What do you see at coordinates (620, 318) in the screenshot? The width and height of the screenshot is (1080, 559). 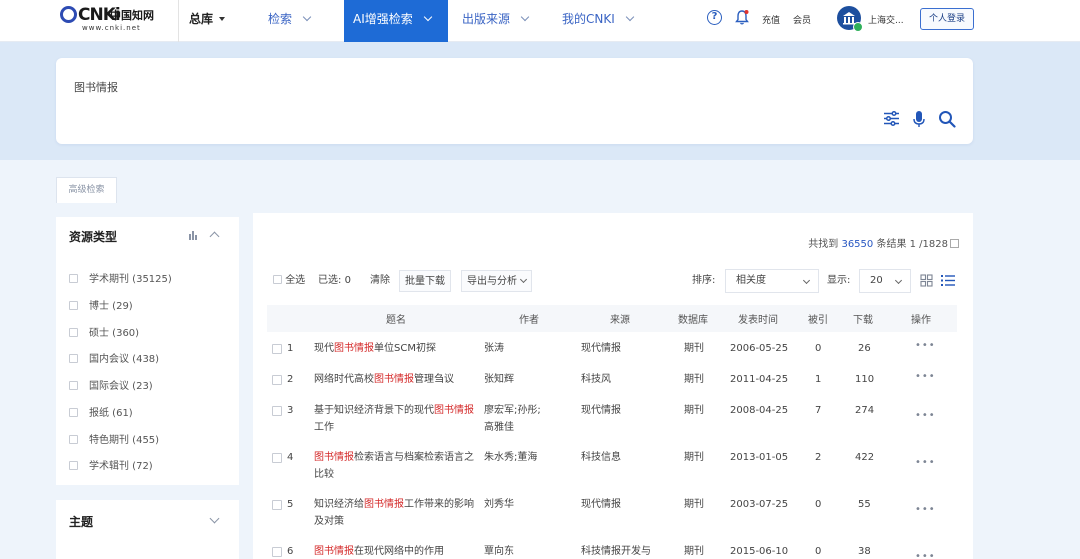 I see `column-source: 来源` at bounding box center [620, 318].